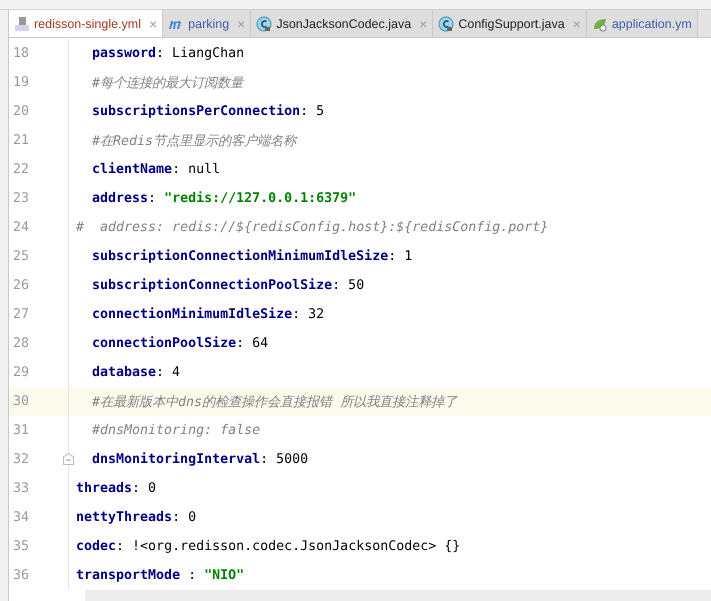  I want to click on line-number: 26, so click(21, 285).